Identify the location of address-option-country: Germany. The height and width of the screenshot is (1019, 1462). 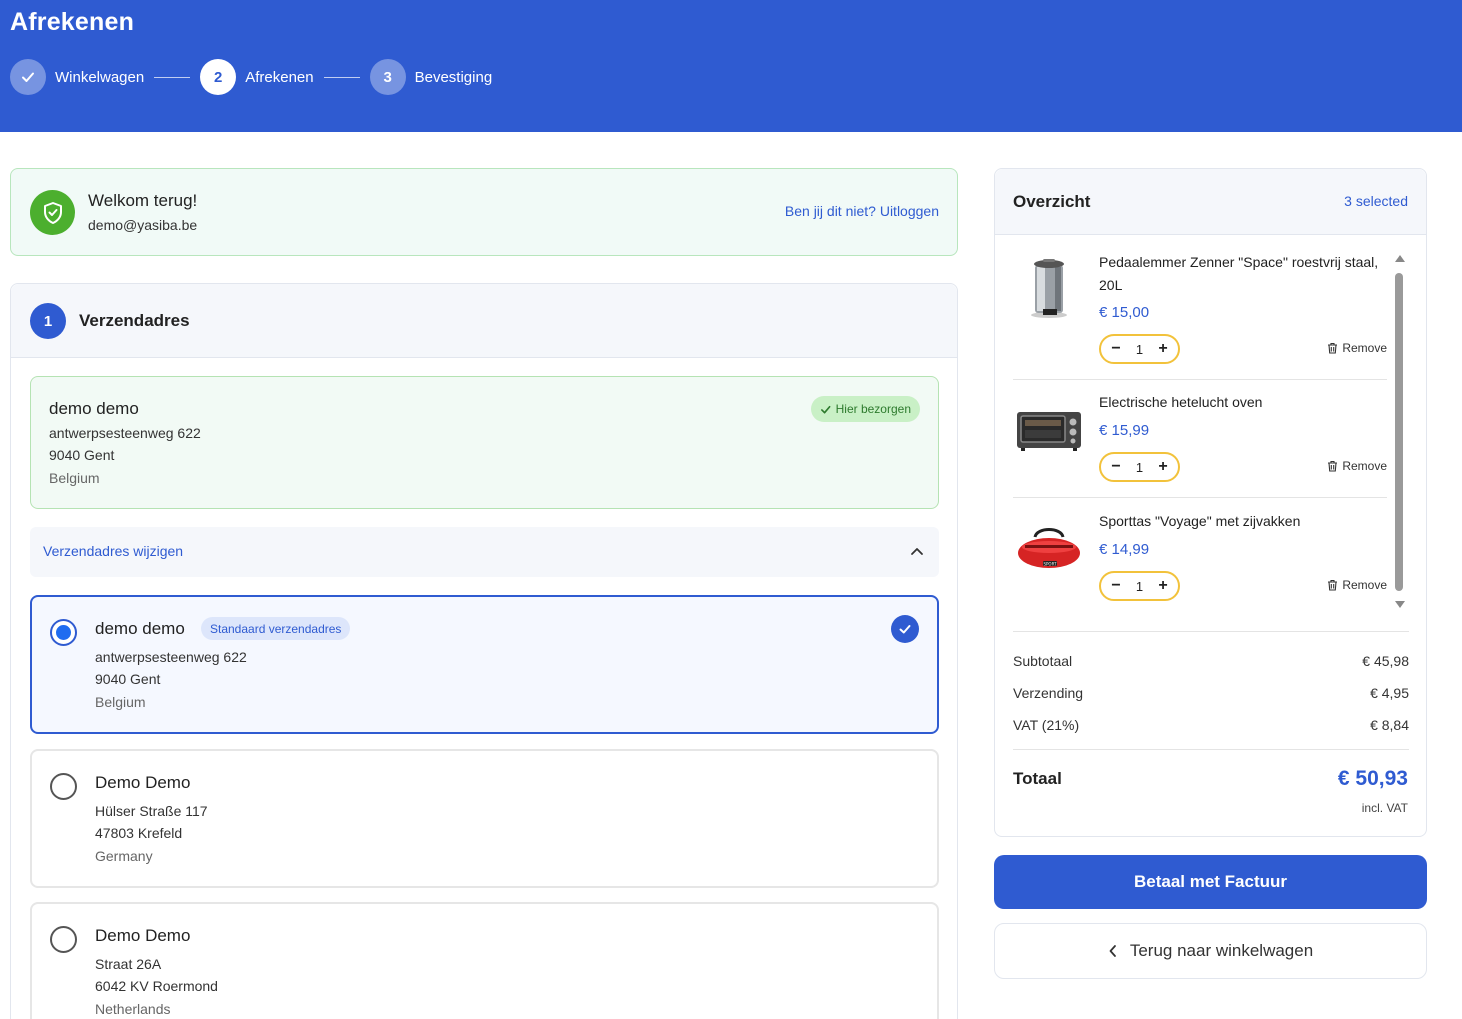
(124, 856).